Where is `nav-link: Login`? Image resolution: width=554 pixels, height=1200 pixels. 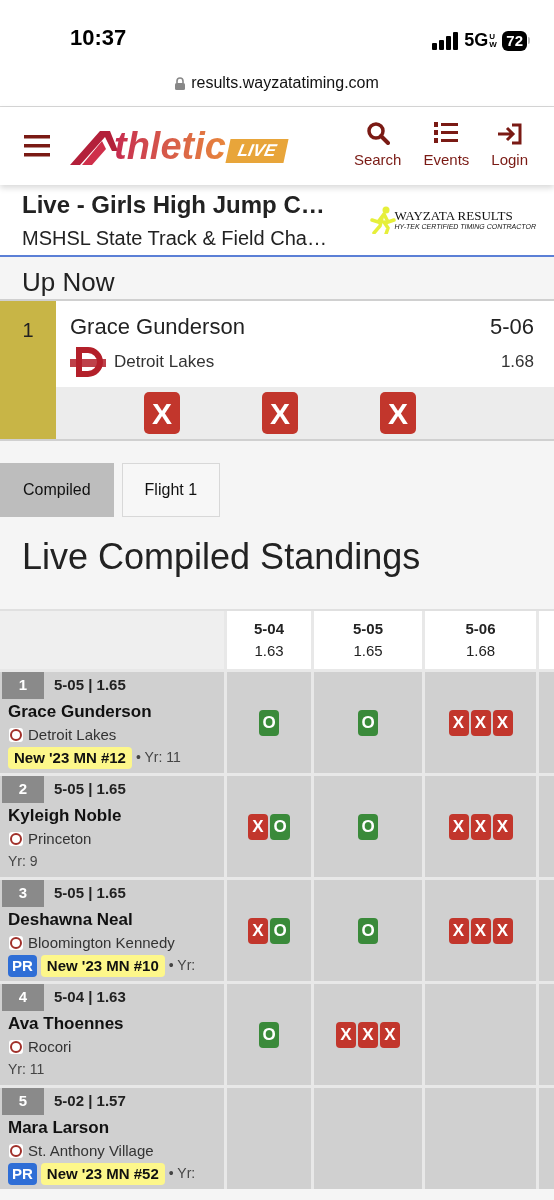
nav-link: Login is located at coordinates (509, 147).